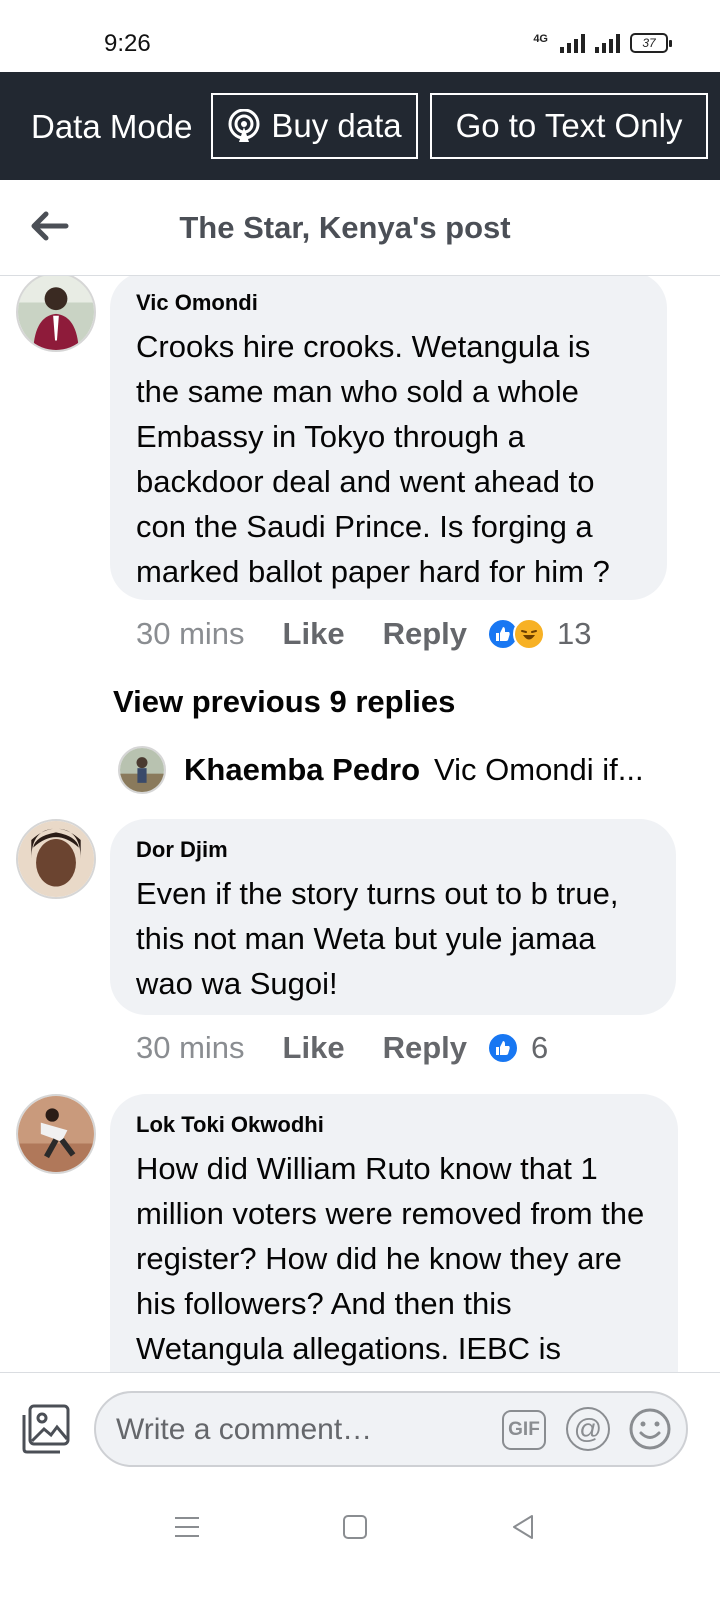 This screenshot has width=720, height=1600. I want to click on broadcast-icon, so click(244, 125).